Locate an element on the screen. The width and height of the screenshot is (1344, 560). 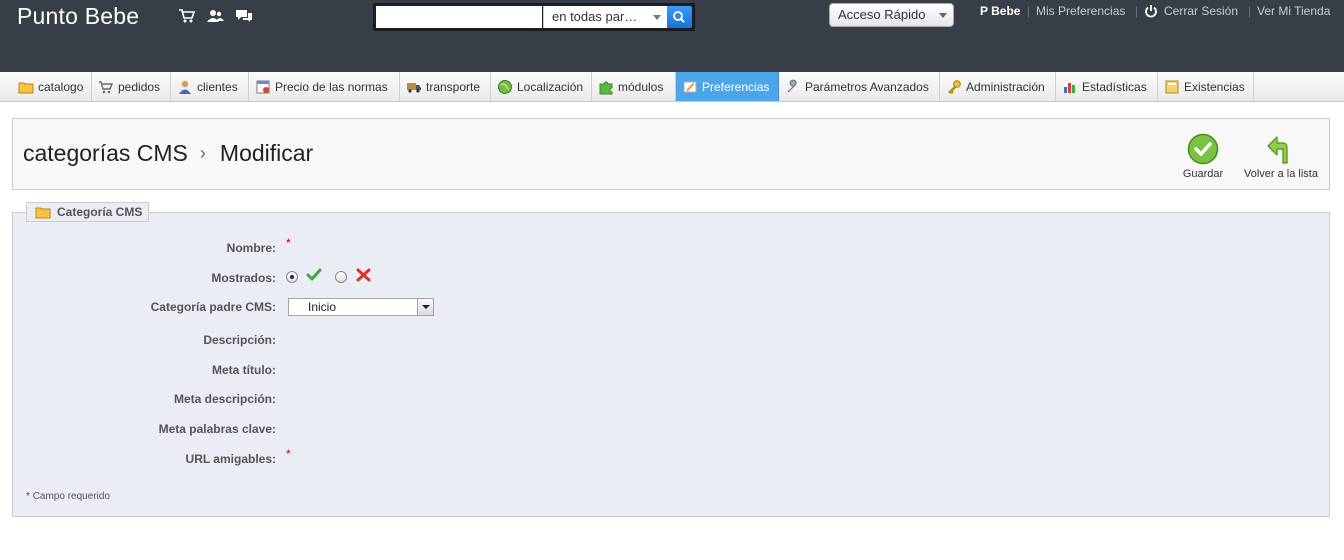
menu-item-label: Existencias is located at coordinates (1214, 87).